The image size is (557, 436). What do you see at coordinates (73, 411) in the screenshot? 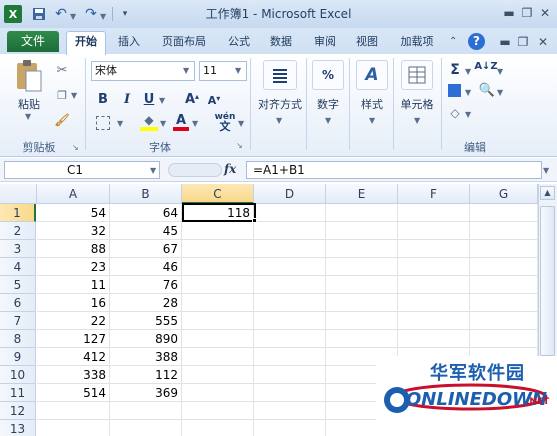
I see `cell-a12` at bounding box center [73, 411].